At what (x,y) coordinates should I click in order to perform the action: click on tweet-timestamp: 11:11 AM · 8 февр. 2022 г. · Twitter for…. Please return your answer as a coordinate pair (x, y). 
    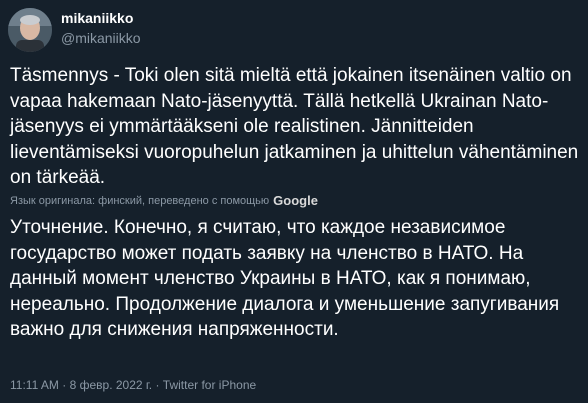
    Looking at the image, I should click on (133, 385).